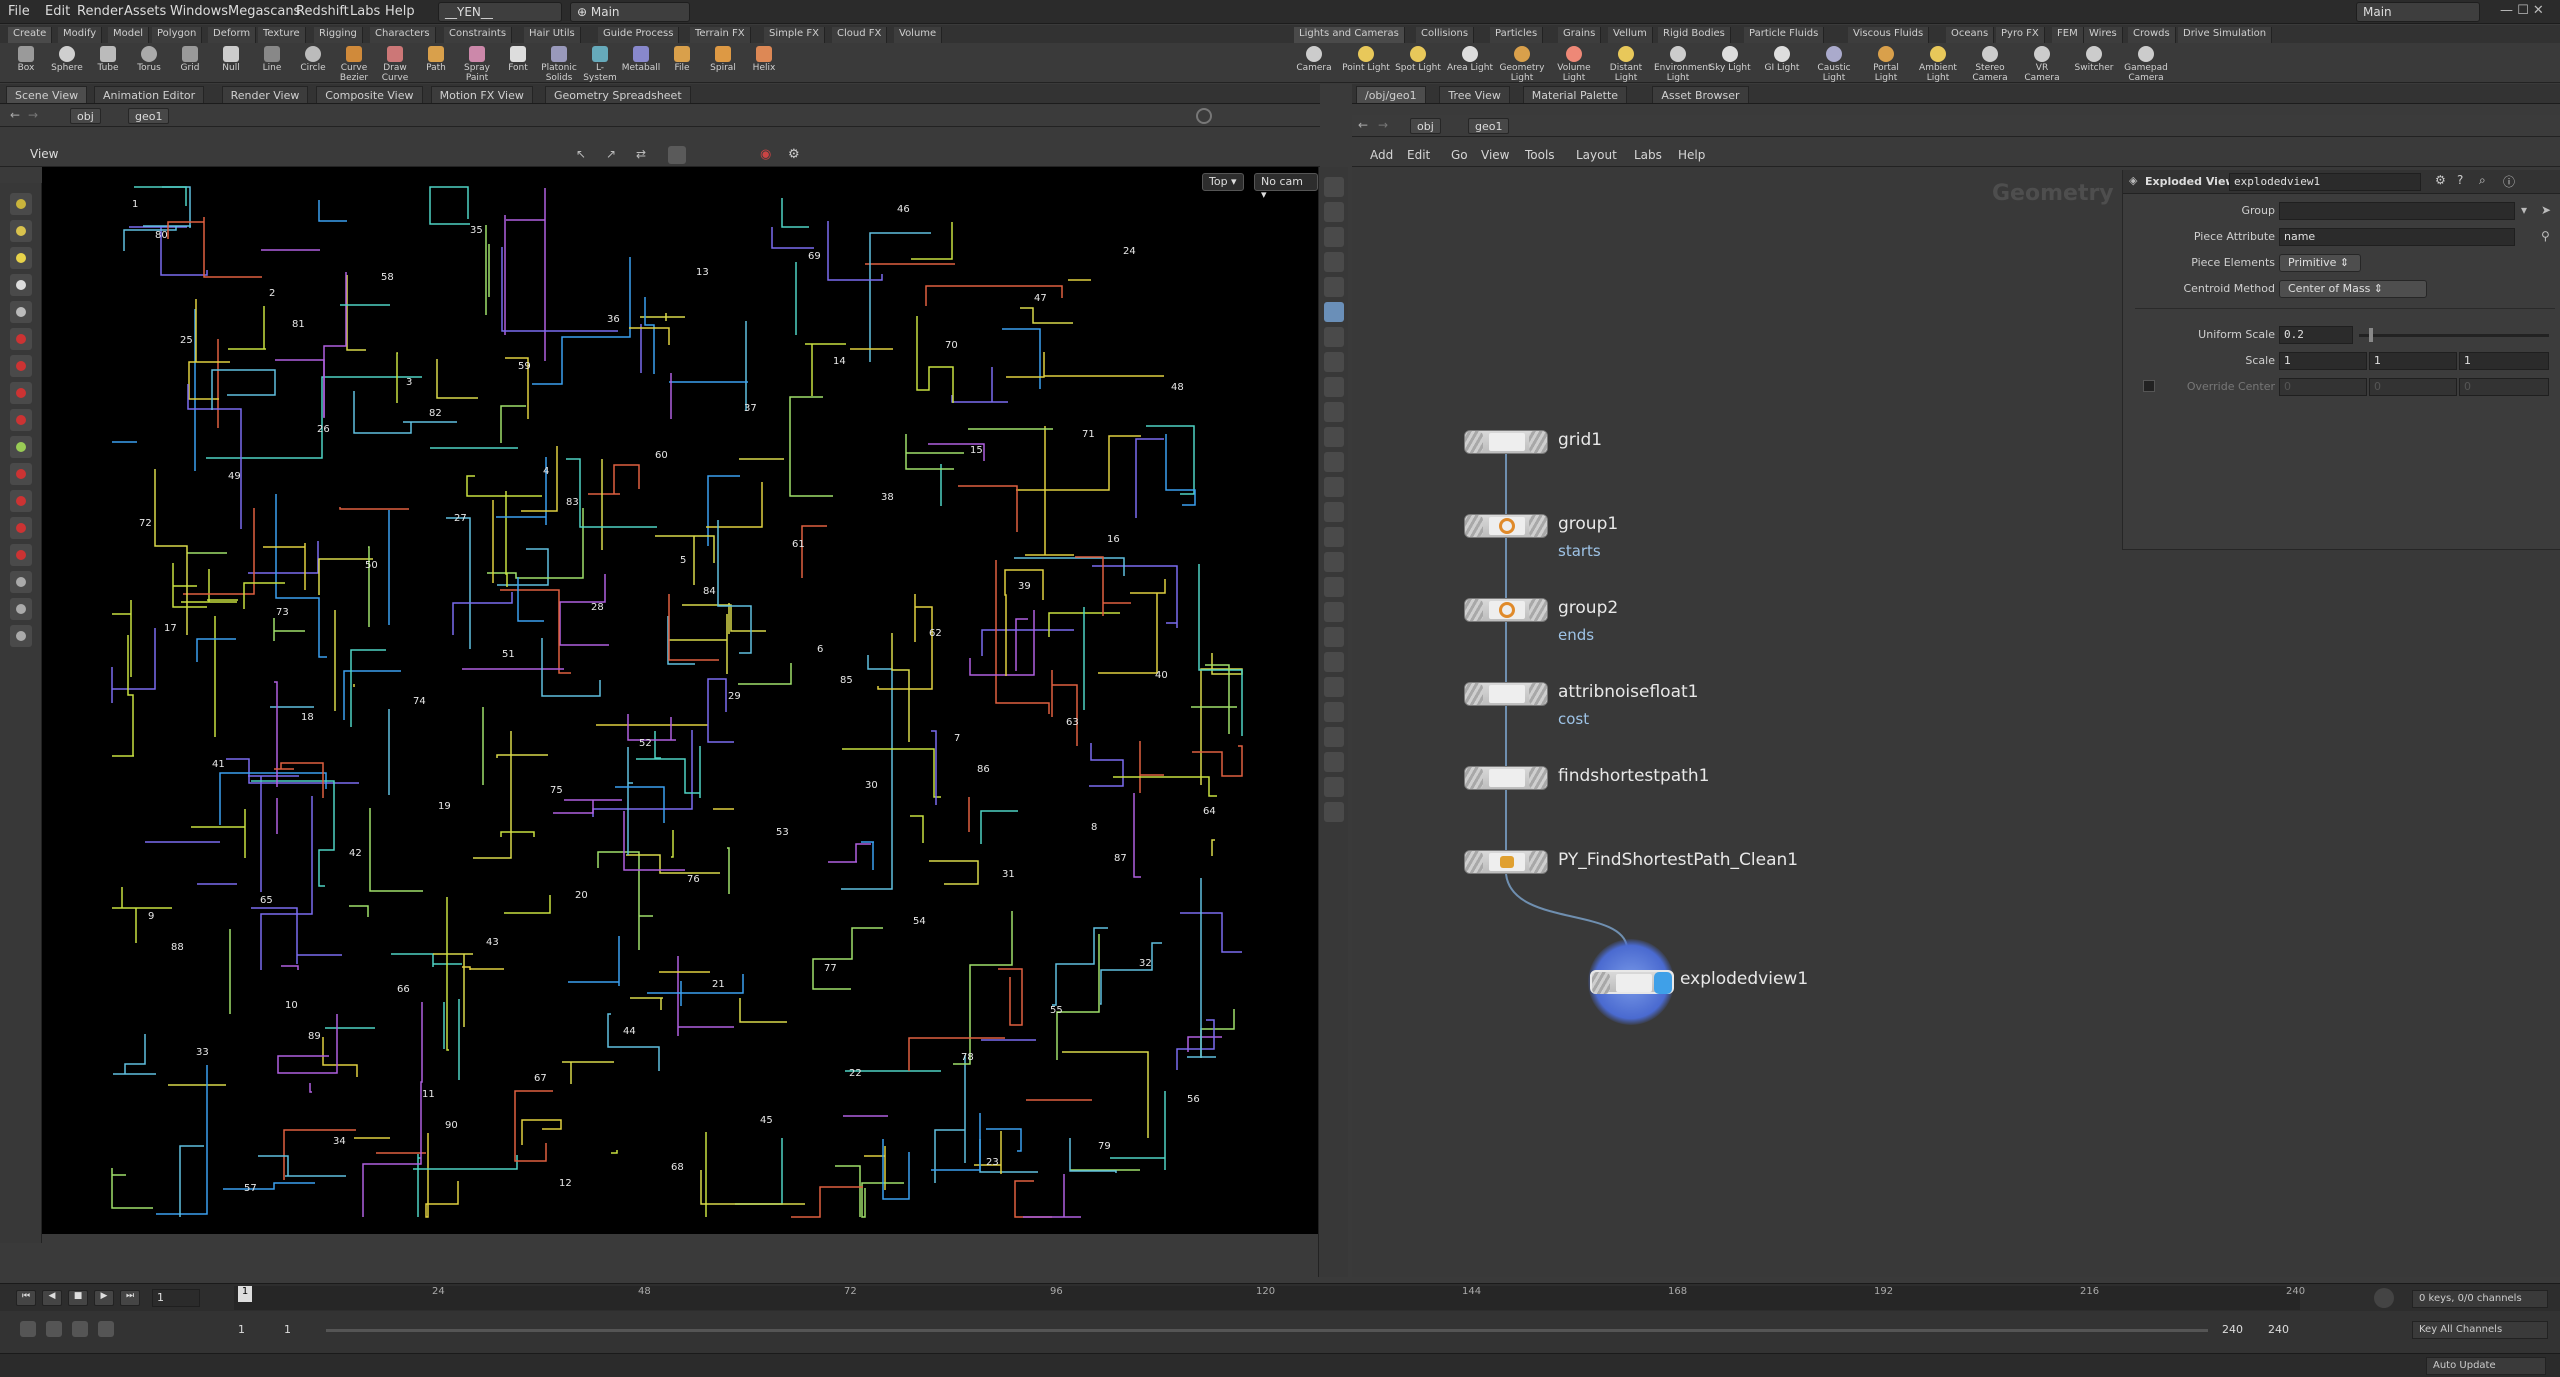  I want to click on shelf-tab-4: Deform, so click(232, 35).